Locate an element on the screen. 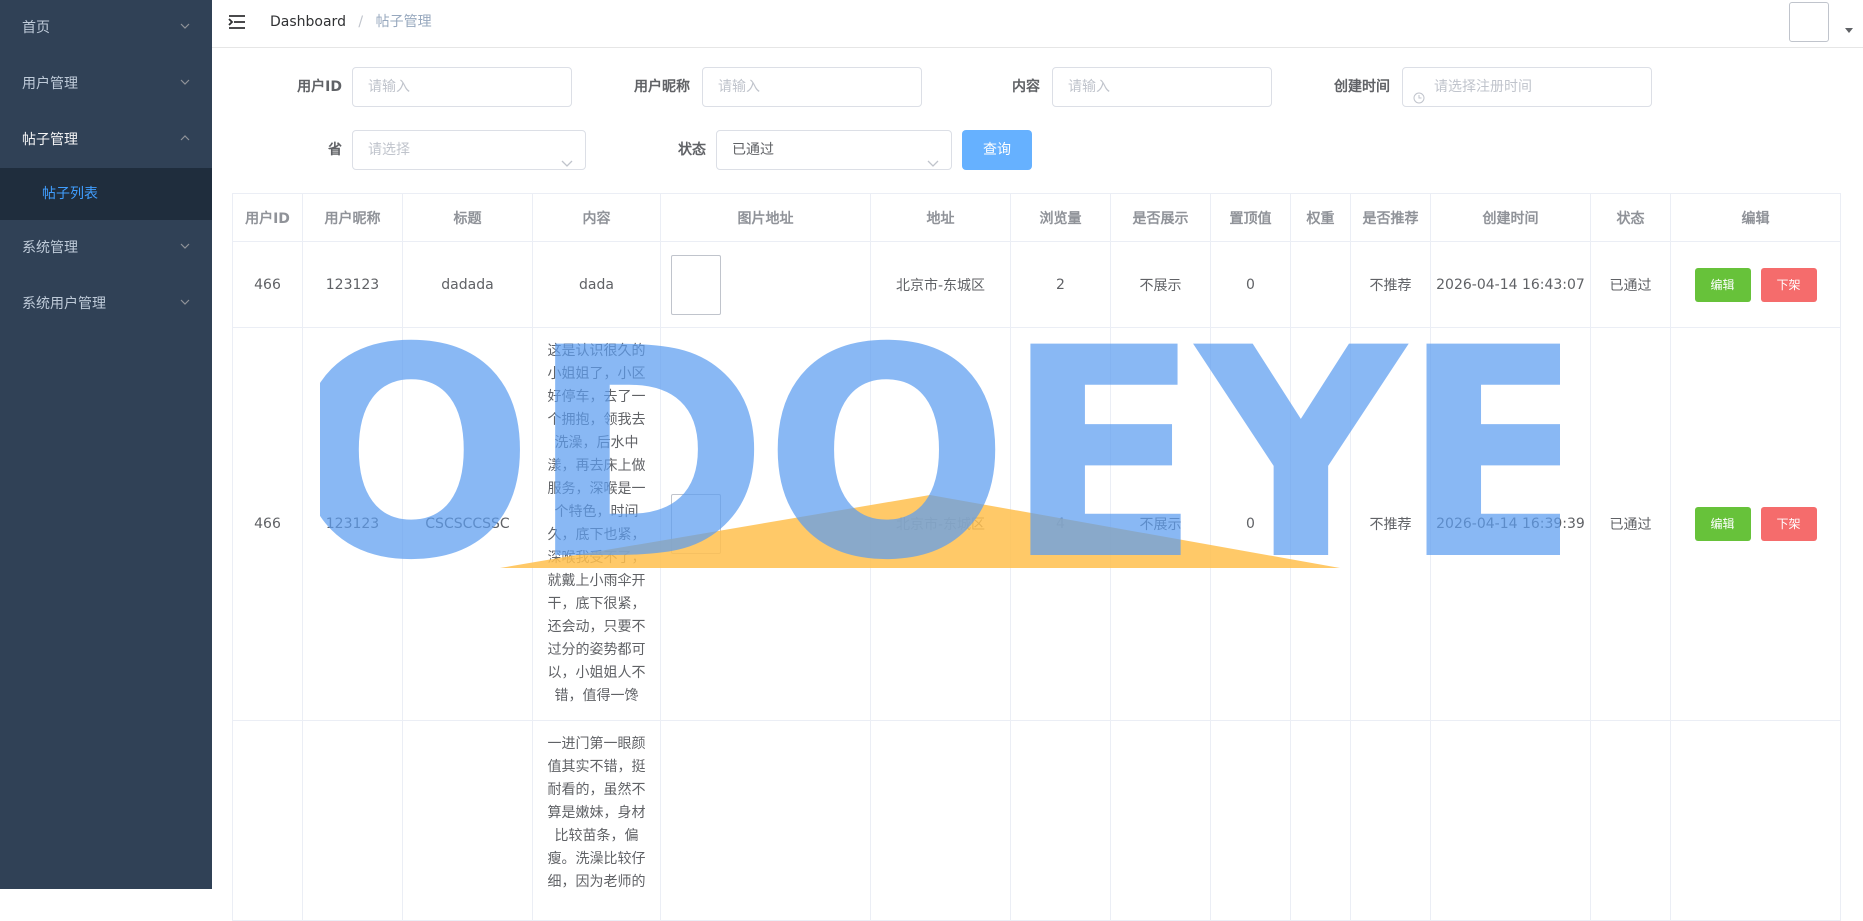  cell-views is located at coordinates (1060, 820).